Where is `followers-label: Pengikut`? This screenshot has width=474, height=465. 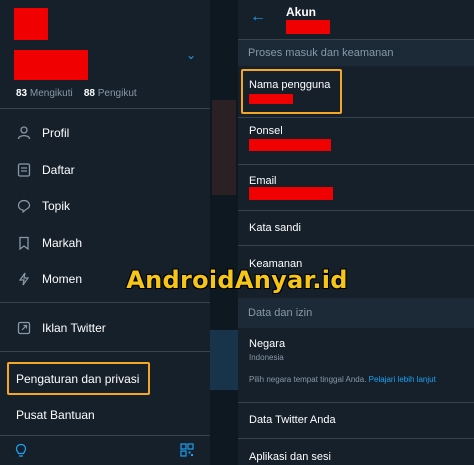
followers-label: Pengikut is located at coordinates (117, 93).